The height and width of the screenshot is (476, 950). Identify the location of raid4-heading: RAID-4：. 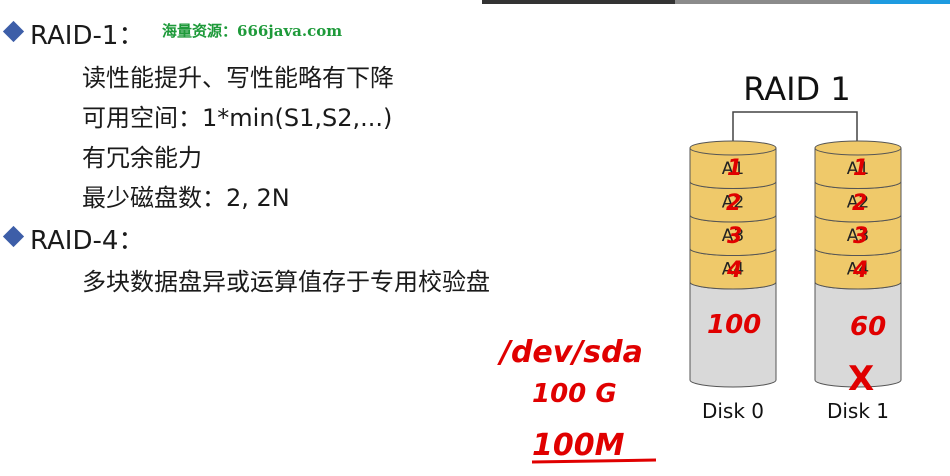
(87, 241).